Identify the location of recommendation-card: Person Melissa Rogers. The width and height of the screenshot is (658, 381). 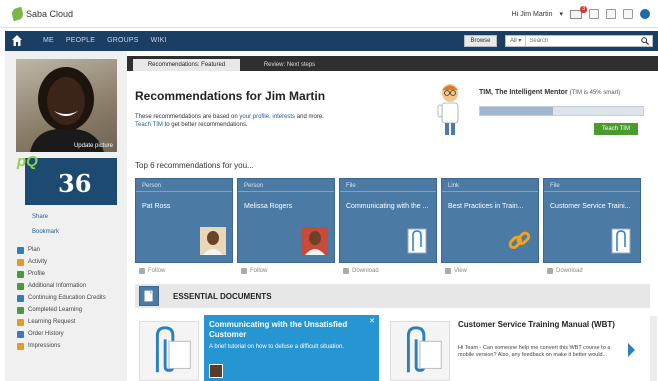
(286, 220).